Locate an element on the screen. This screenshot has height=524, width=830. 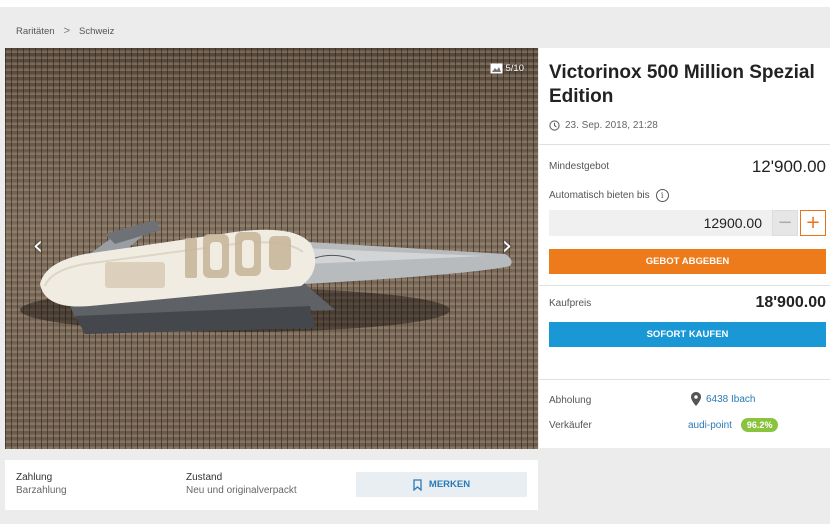
listing-date: 23. Sep. 2018, 21:28 is located at coordinates (603, 125).